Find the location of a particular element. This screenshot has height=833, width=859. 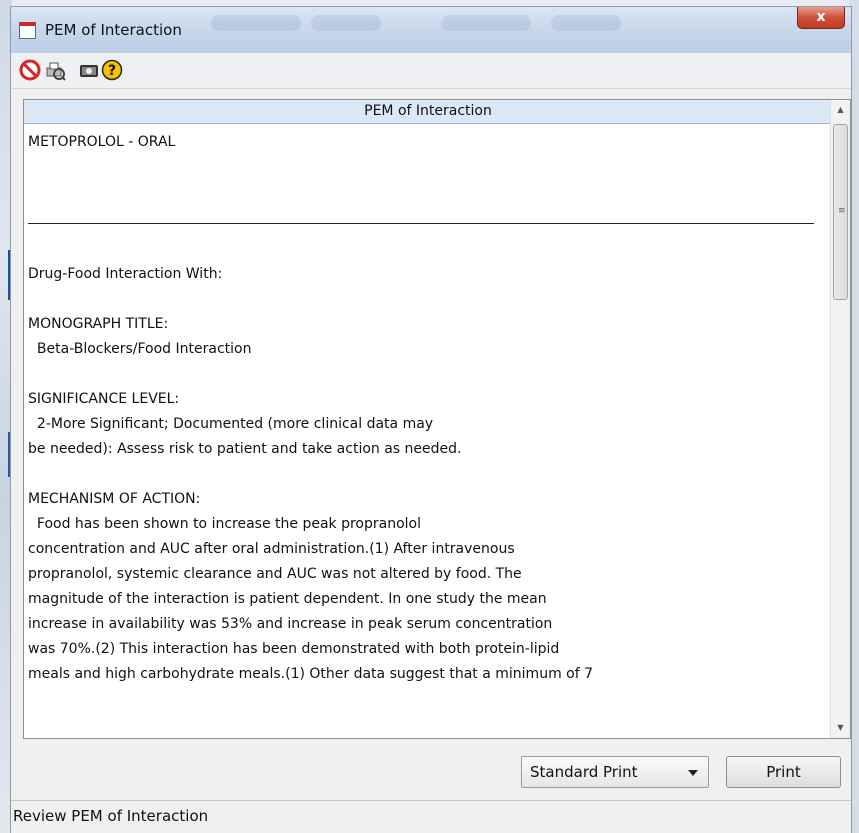

window-title: PEM of Interaction is located at coordinates (113, 30).